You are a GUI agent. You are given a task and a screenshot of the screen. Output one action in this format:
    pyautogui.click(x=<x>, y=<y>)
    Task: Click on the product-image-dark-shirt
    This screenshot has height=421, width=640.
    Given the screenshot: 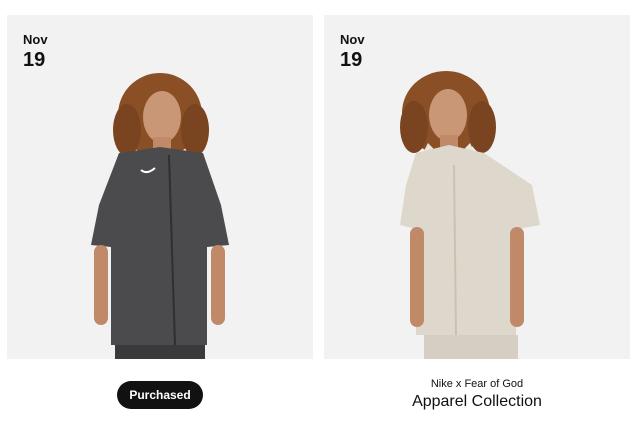 What is the action you would take?
    pyautogui.click(x=160, y=216)
    